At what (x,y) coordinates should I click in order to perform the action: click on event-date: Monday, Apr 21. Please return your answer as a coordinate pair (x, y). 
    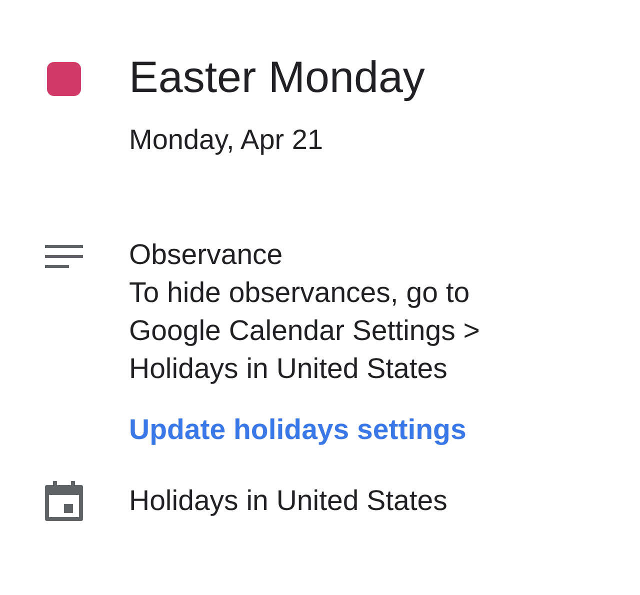
    Looking at the image, I should click on (226, 140).